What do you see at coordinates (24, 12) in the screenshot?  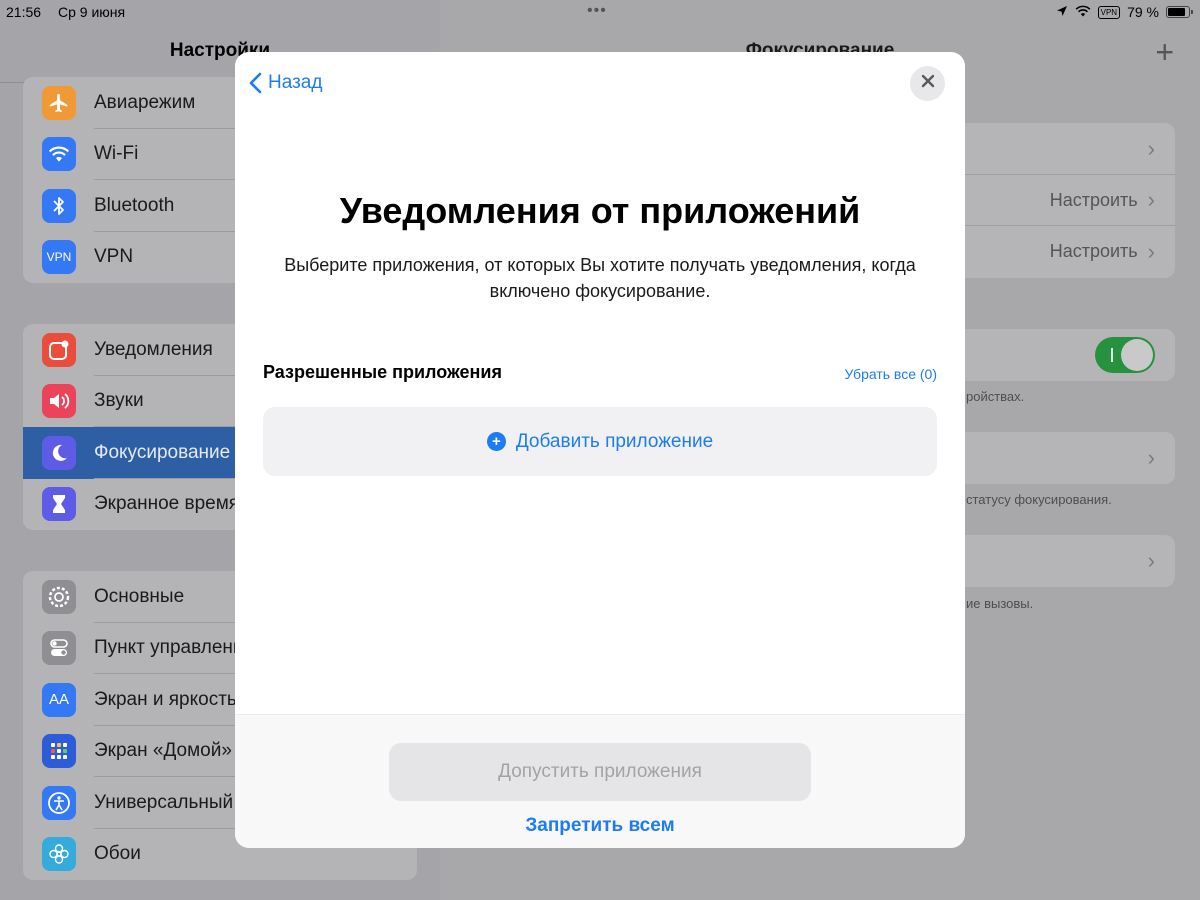 I see `status-time: 21:56` at bounding box center [24, 12].